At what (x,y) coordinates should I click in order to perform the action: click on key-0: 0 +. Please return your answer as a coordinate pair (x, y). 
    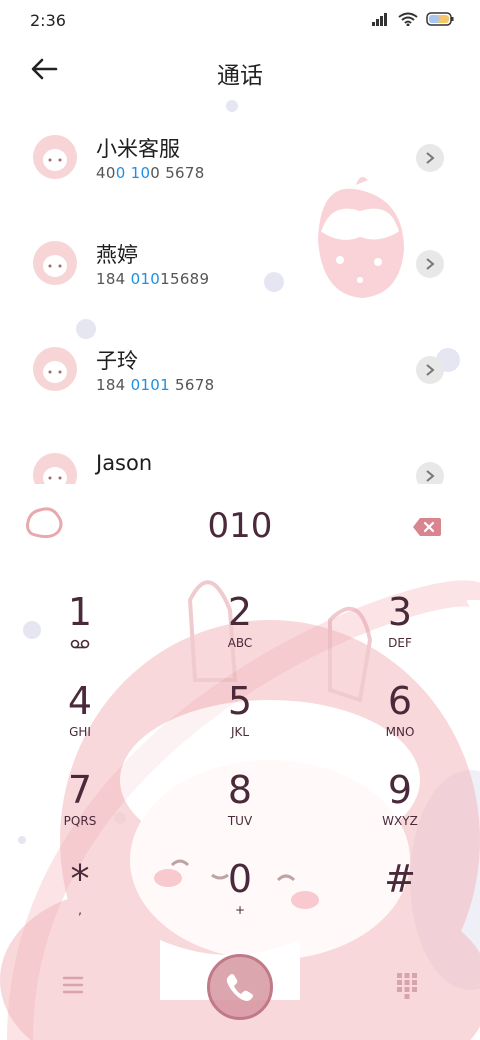
    Looking at the image, I should click on (240, 901).